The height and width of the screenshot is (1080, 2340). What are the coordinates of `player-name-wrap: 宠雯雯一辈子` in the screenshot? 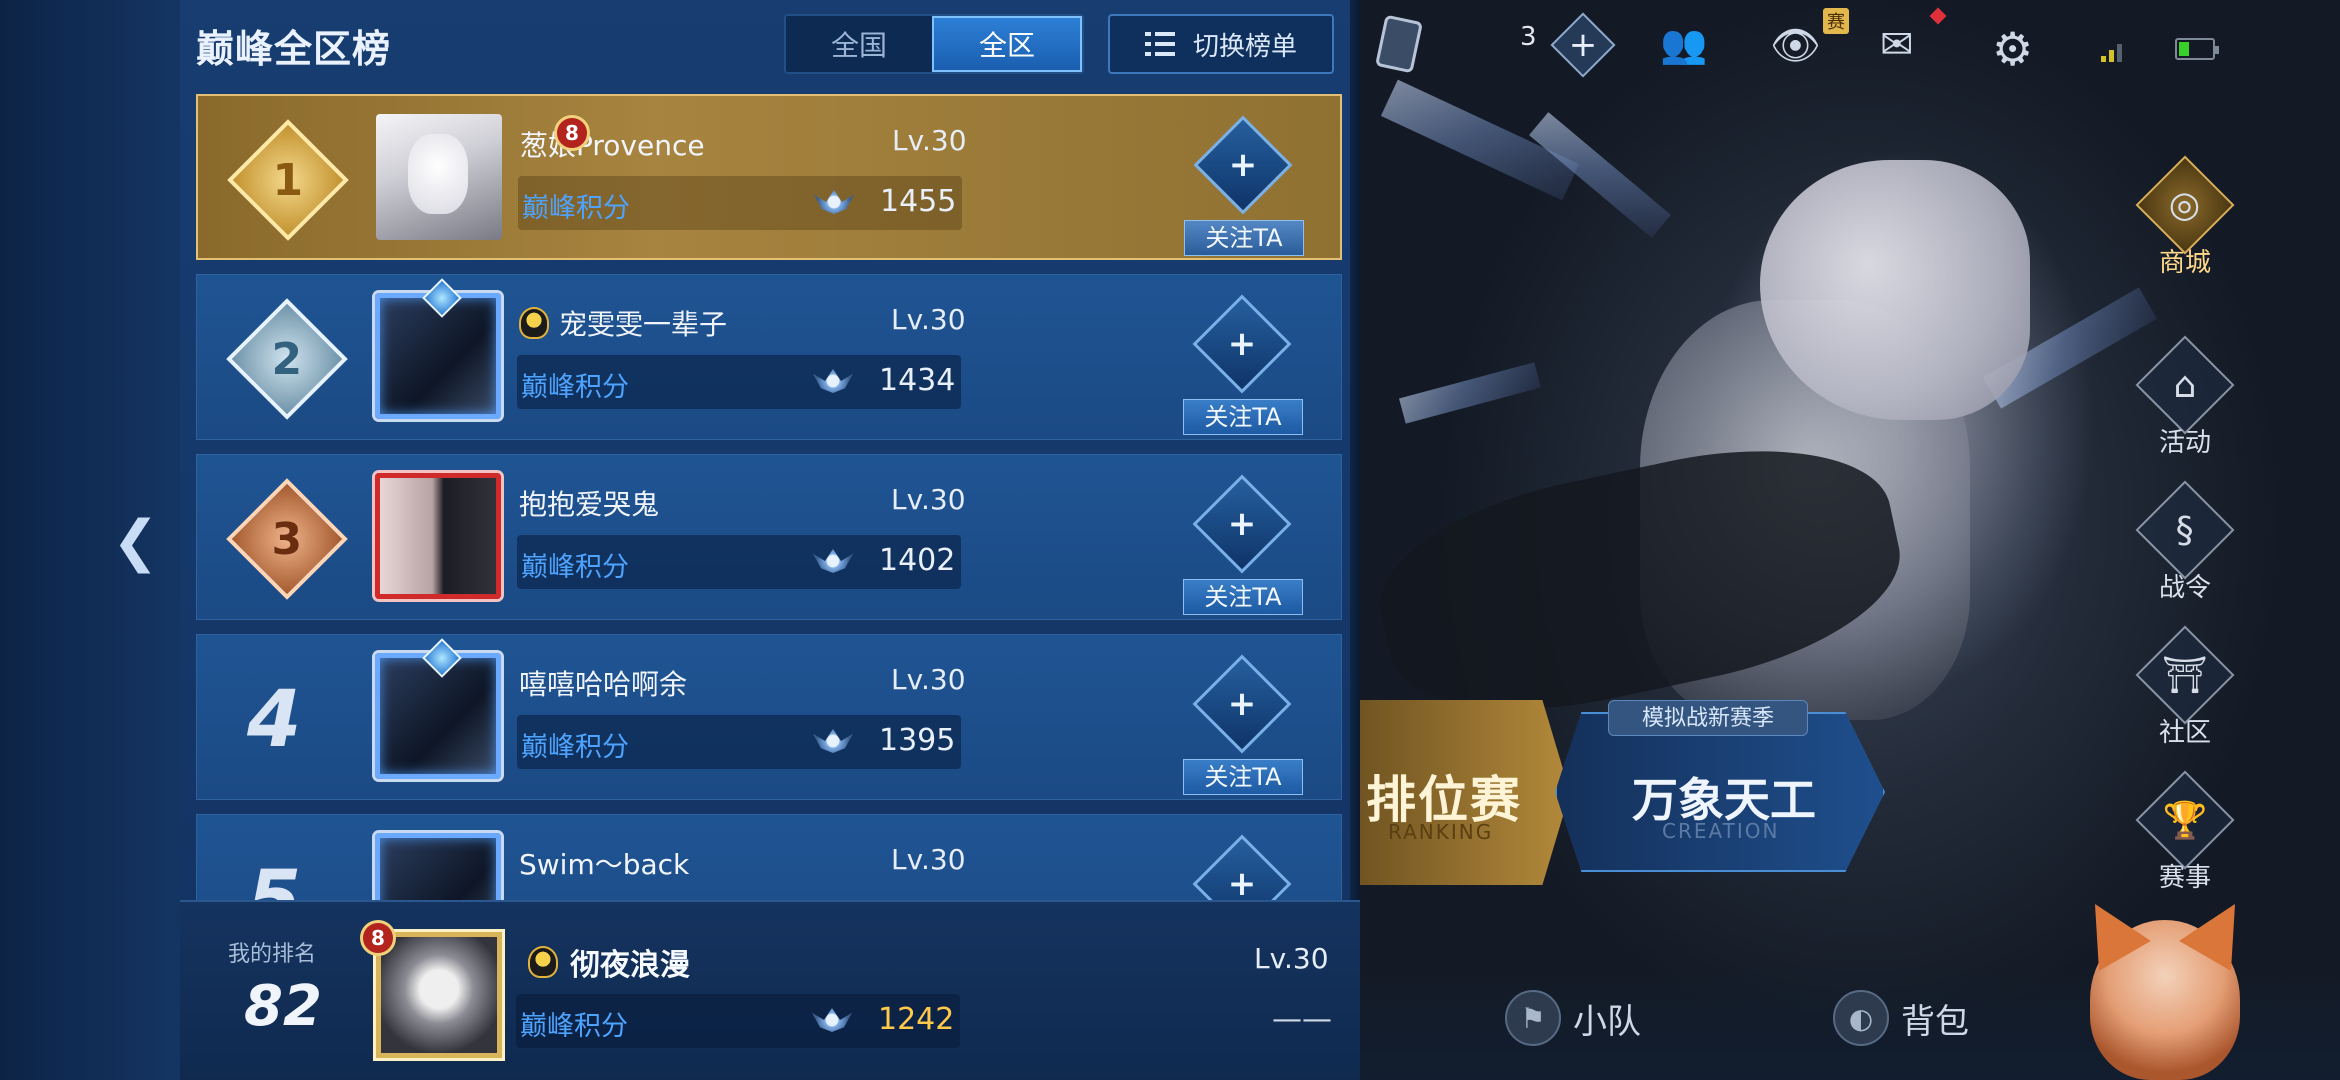 It's located at (623, 323).